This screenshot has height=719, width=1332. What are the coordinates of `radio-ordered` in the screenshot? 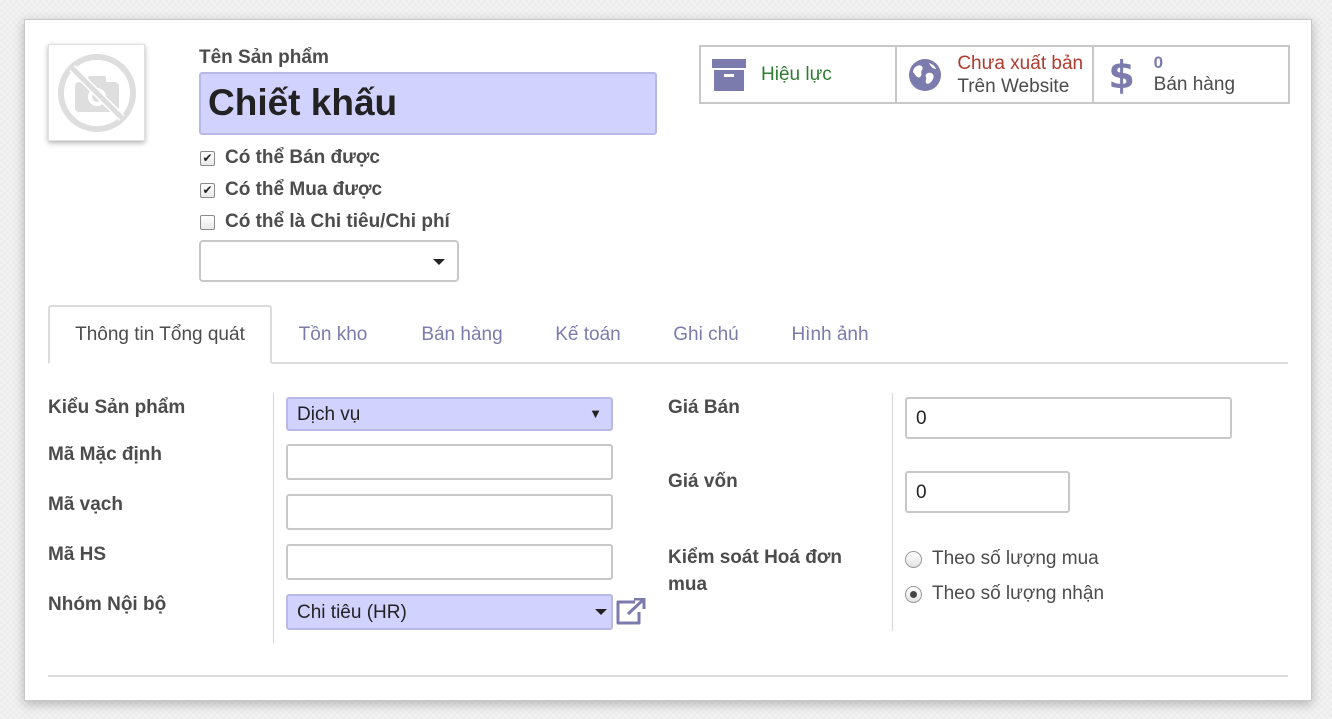 It's located at (913, 559).